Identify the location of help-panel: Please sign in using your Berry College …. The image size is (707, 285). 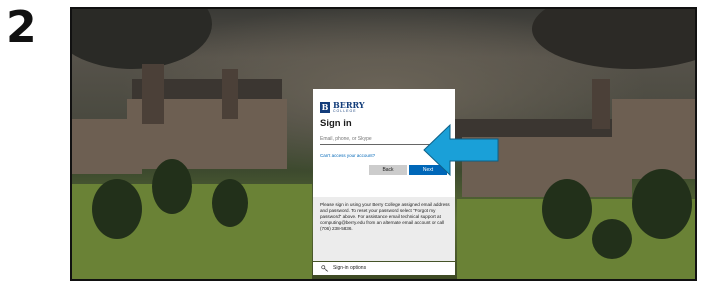
(384, 229).